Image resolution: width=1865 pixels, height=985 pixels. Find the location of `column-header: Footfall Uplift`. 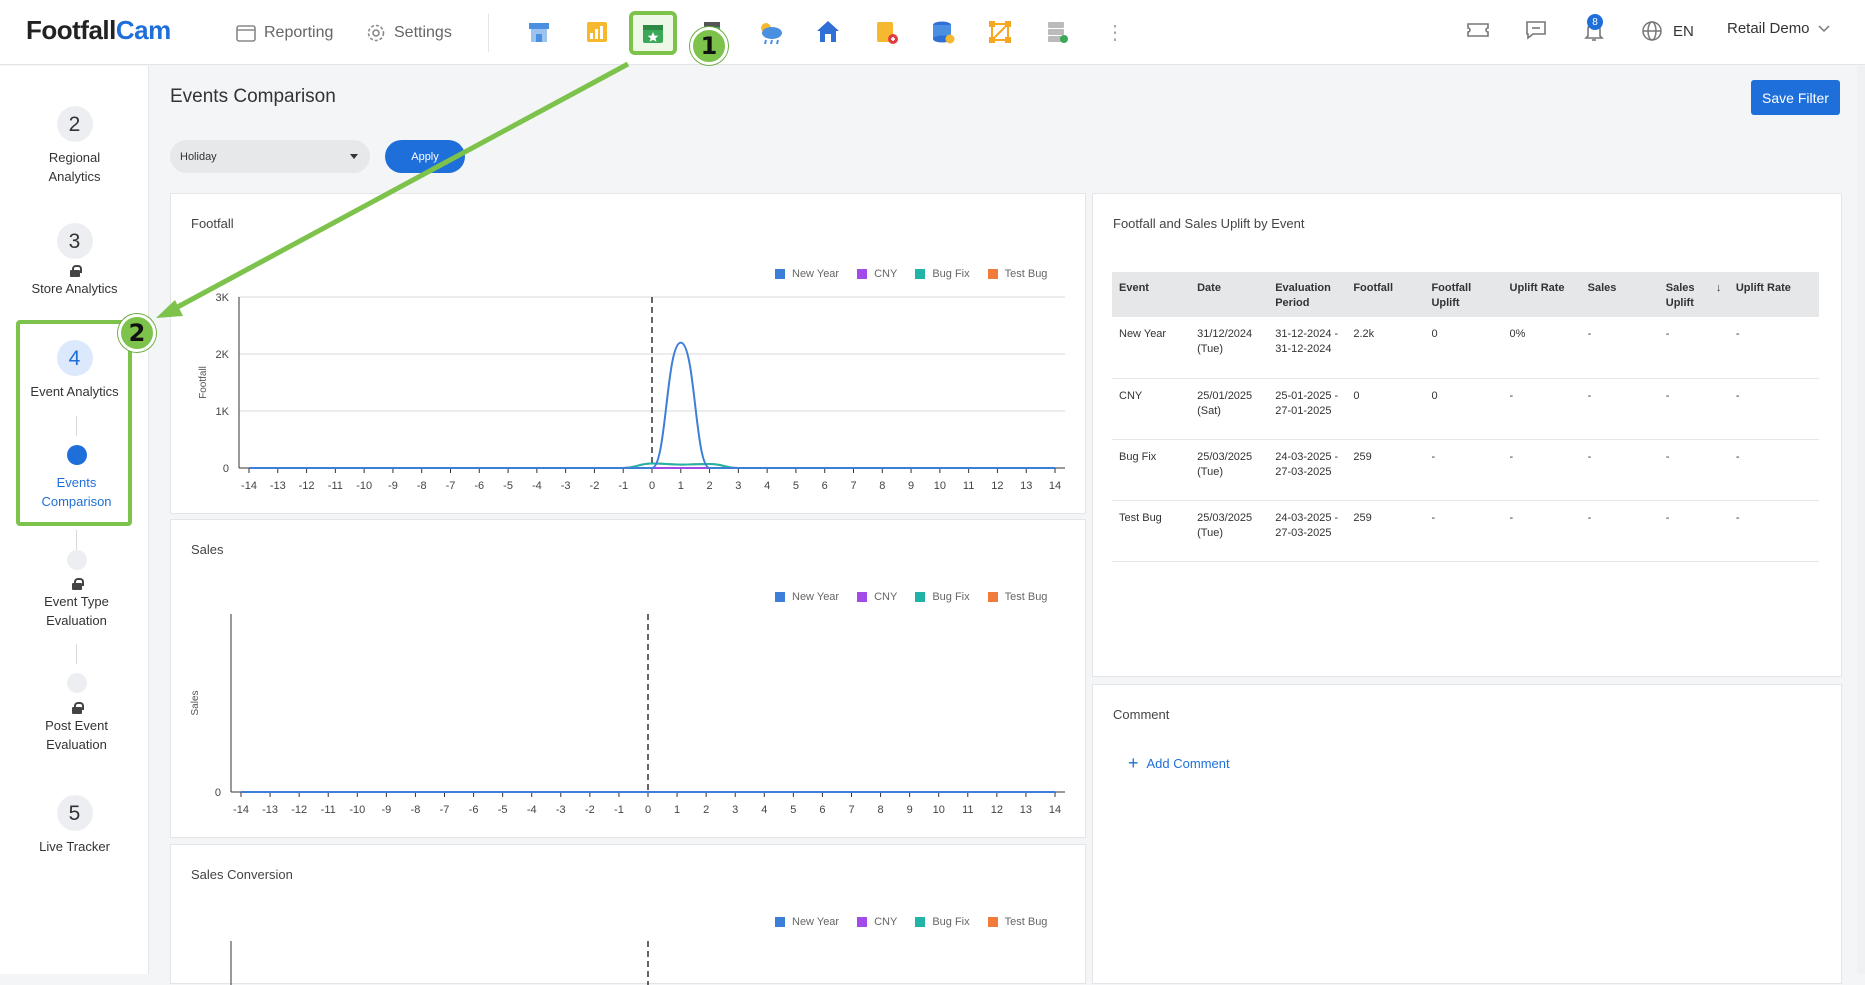

column-header: Footfall Uplift is located at coordinates (1463, 294).